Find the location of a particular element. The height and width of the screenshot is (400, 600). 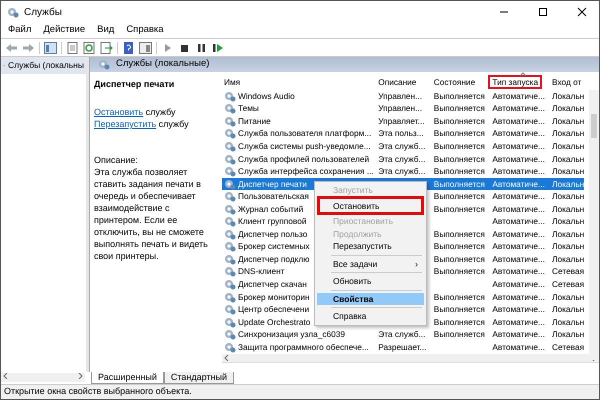

tree-item: Службы (локальны is located at coordinates (43, 65).